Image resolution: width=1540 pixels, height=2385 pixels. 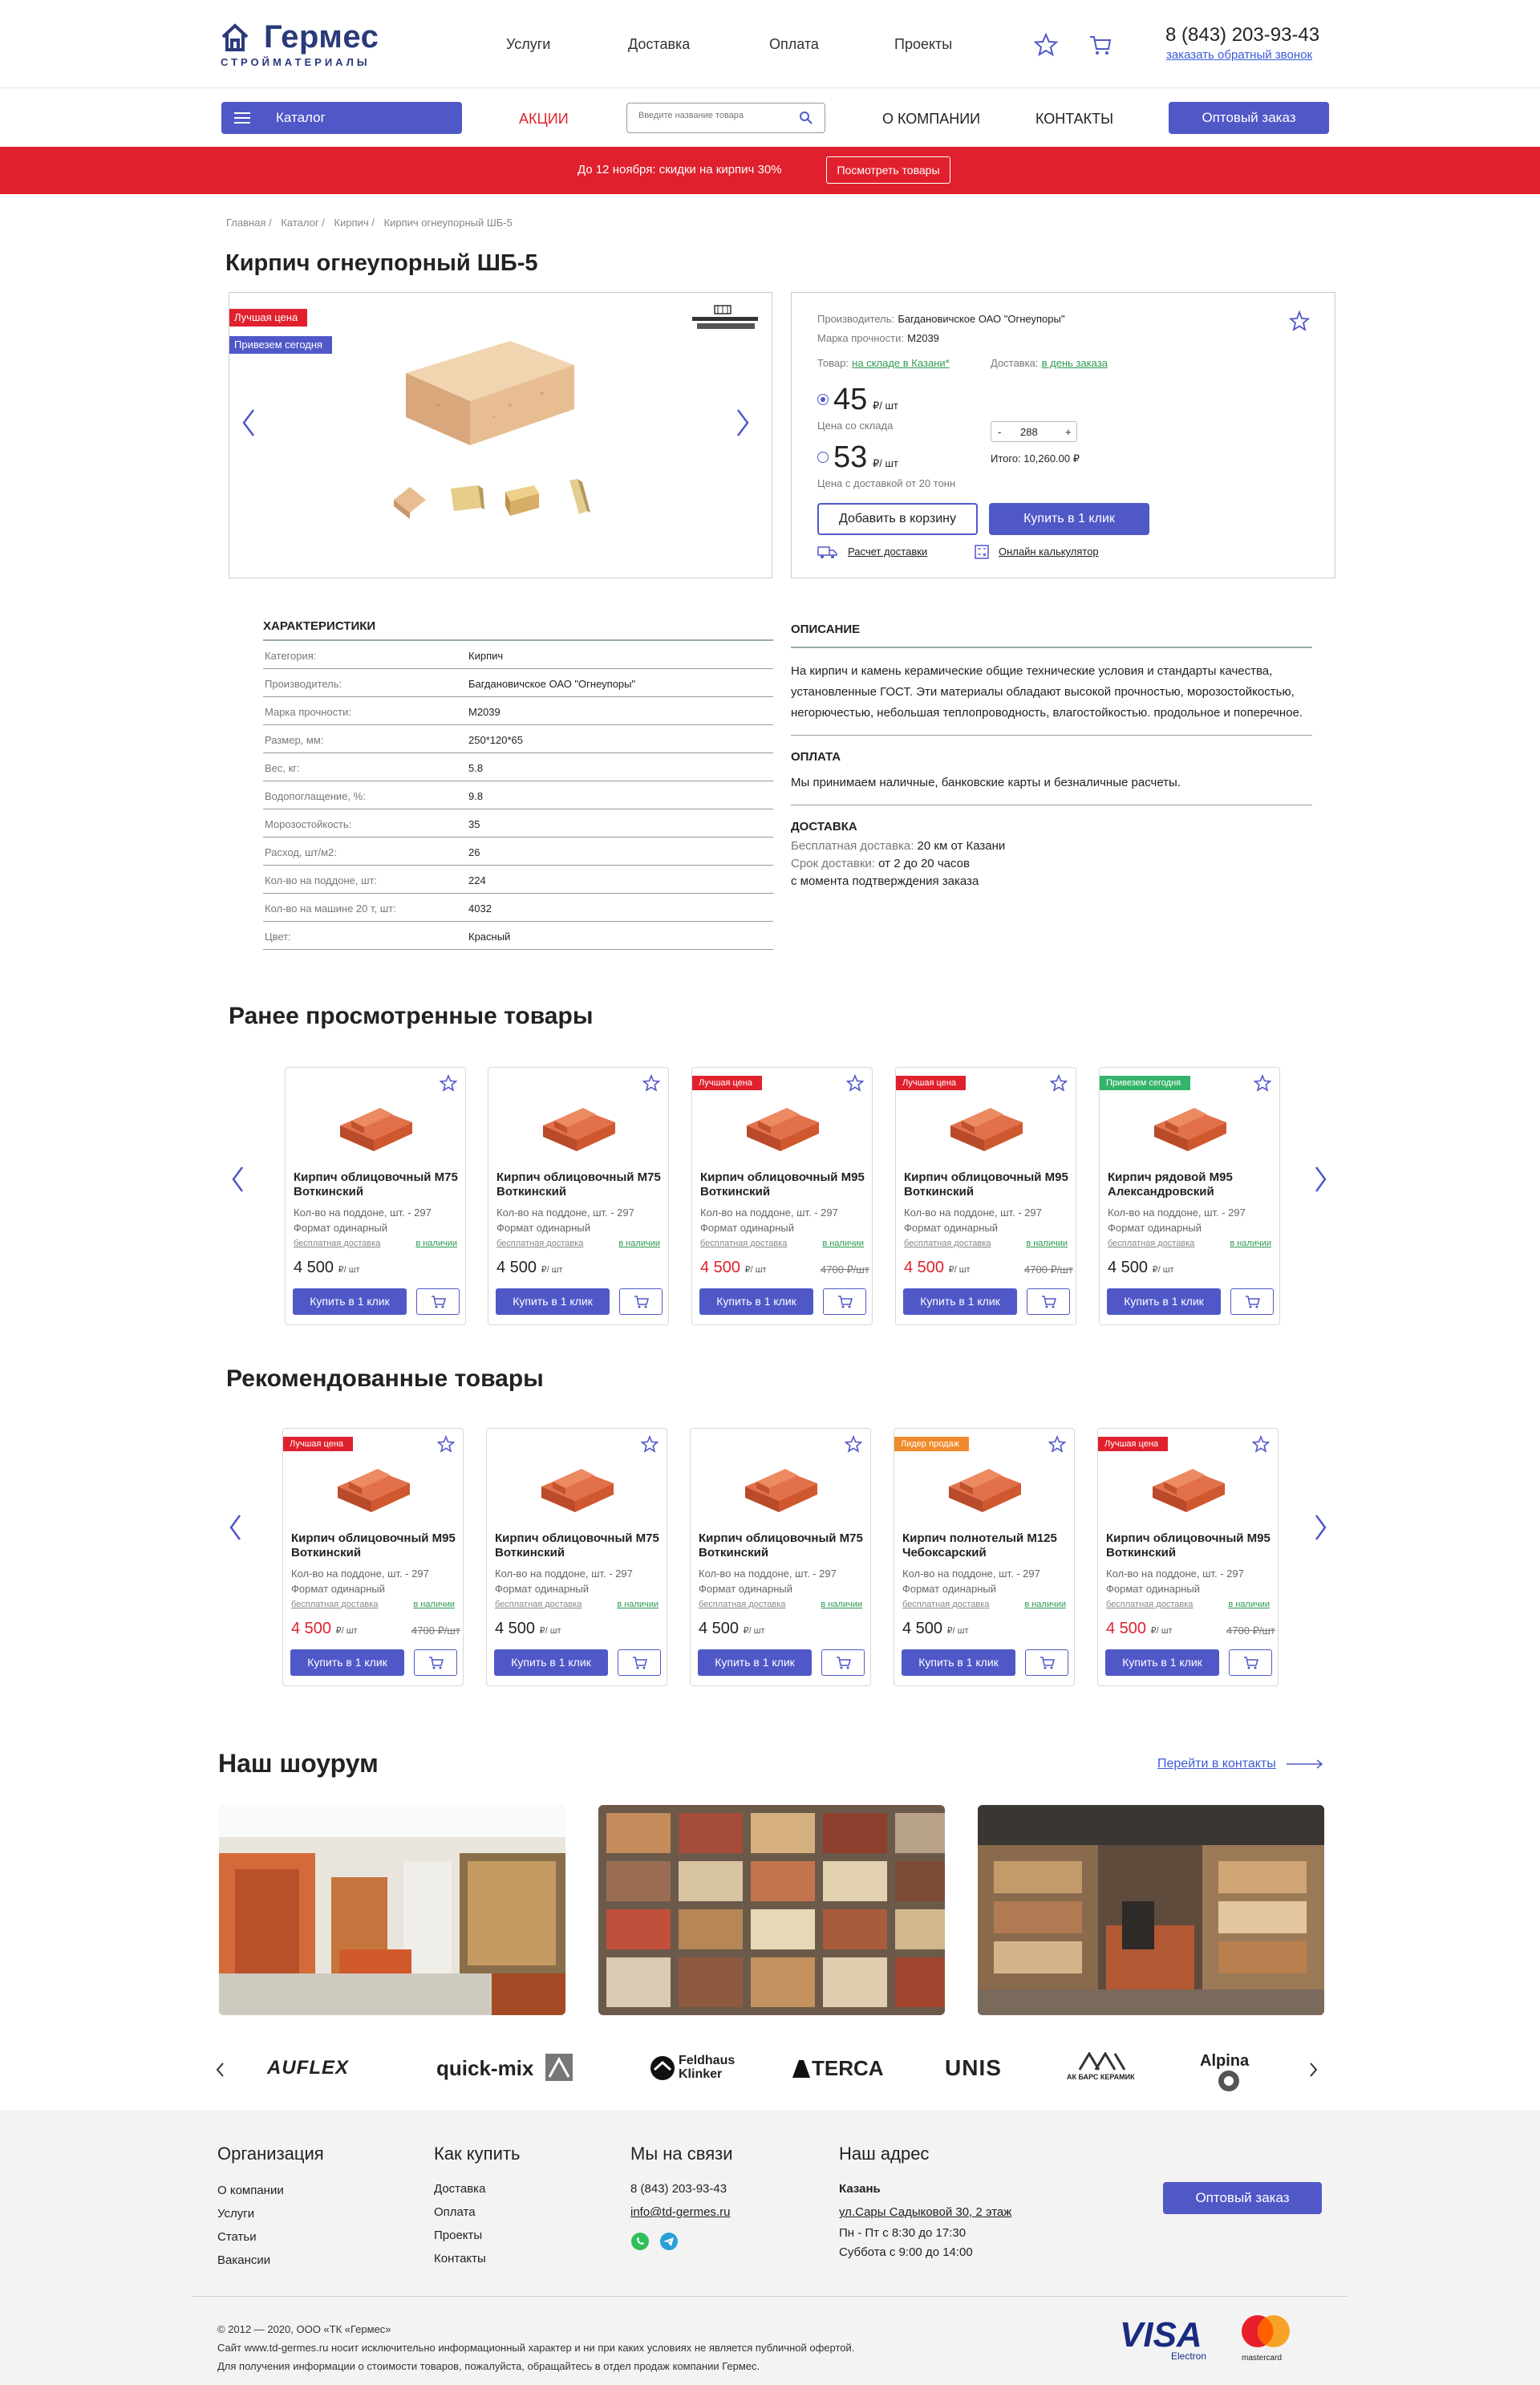 I want to click on telegram-icon, so click(x=669, y=2241).